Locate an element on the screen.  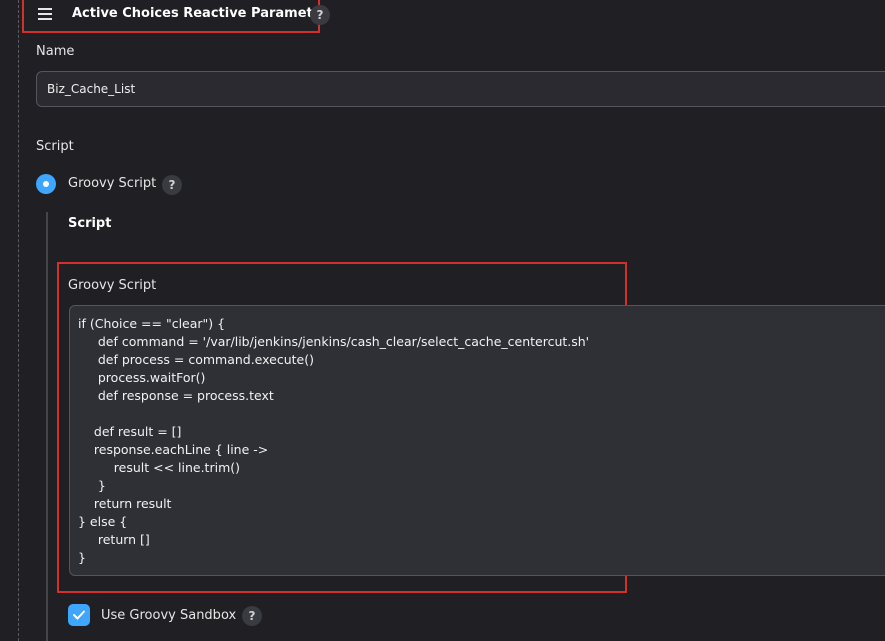
dashed-gutter-divider is located at coordinates (18, 320).